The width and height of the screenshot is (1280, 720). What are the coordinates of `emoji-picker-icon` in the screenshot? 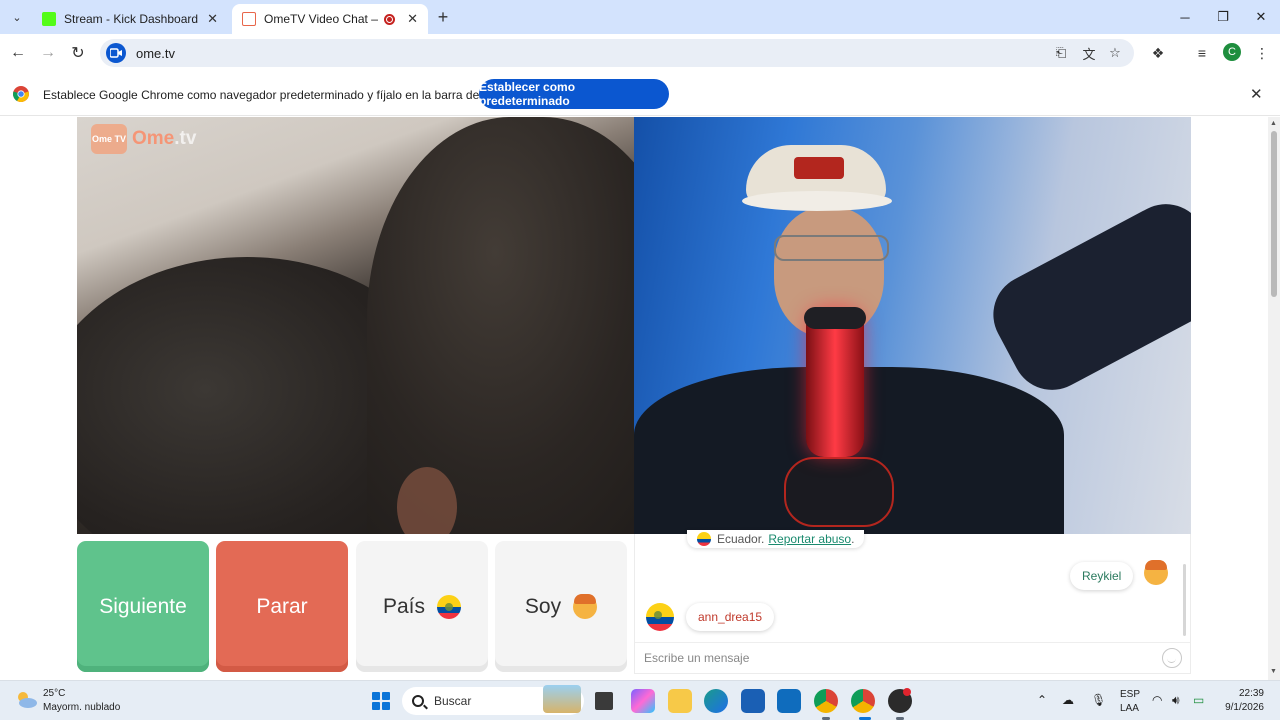 It's located at (1172, 658).